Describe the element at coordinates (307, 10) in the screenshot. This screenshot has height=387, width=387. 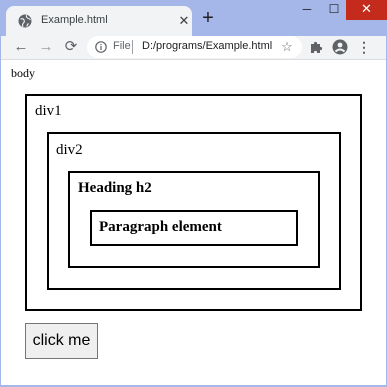
I see `minimize-button: ─` at that location.